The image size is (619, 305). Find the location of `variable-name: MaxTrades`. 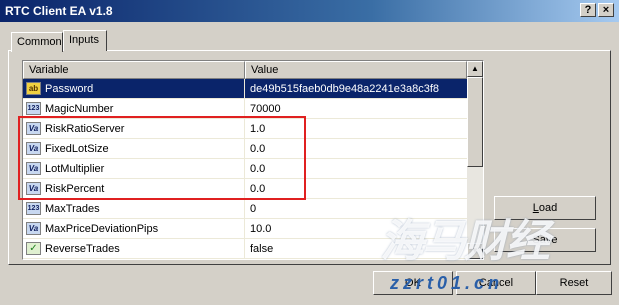

variable-name: MaxTrades is located at coordinates (72, 209).